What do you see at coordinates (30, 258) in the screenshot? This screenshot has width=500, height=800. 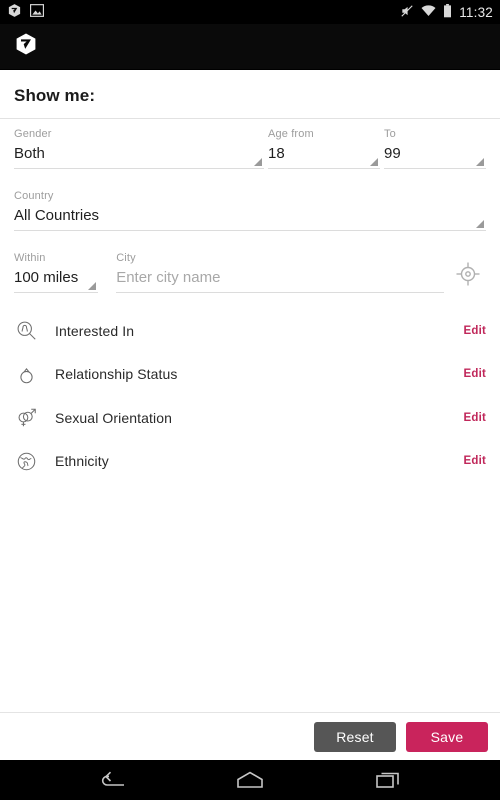 I see `within-label: Within` at bounding box center [30, 258].